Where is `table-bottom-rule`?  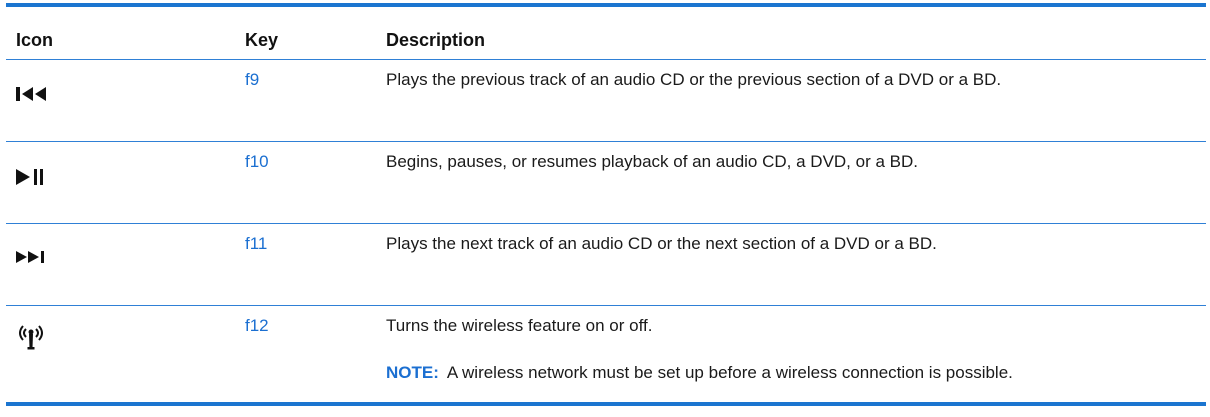 table-bottom-rule is located at coordinates (606, 404).